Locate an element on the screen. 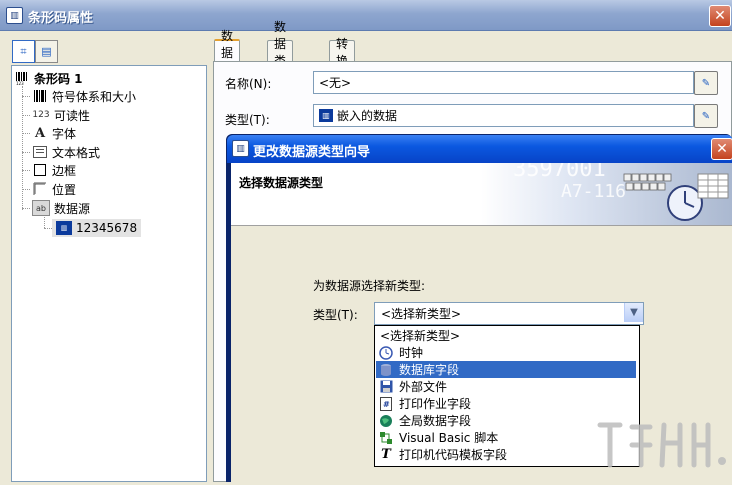 The height and width of the screenshot is (485, 732). name-value: <无> is located at coordinates (335, 83).